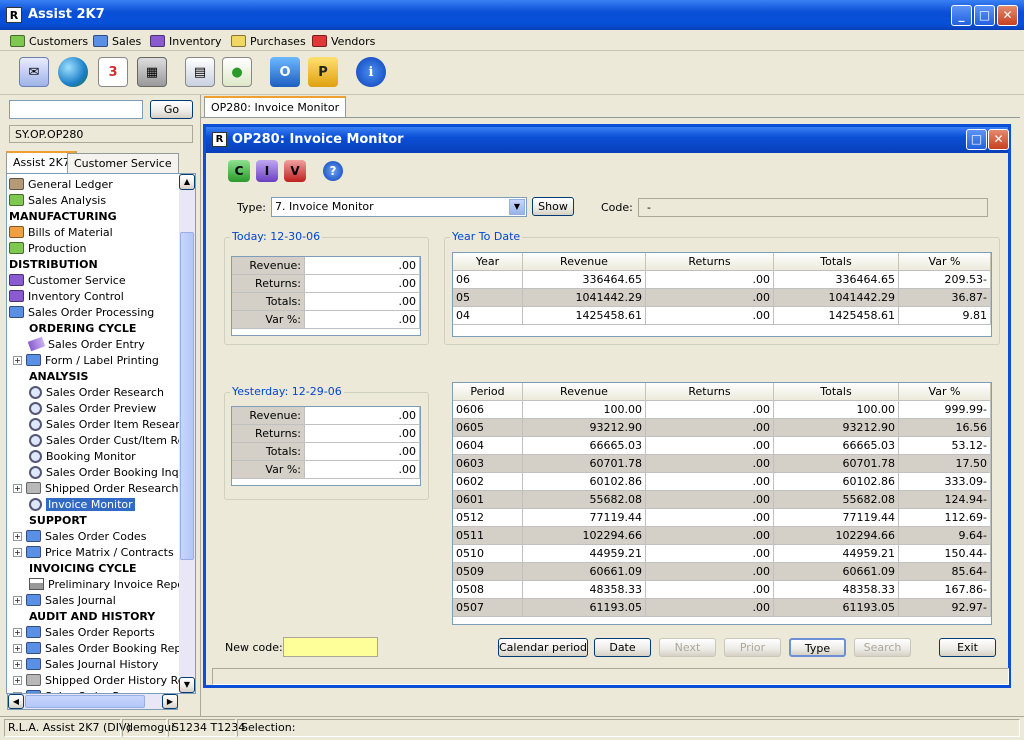 The width and height of the screenshot is (1024, 740). What do you see at coordinates (488, 298) in the screenshot?
I see `table-cell: 05` at bounding box center [488, 298].